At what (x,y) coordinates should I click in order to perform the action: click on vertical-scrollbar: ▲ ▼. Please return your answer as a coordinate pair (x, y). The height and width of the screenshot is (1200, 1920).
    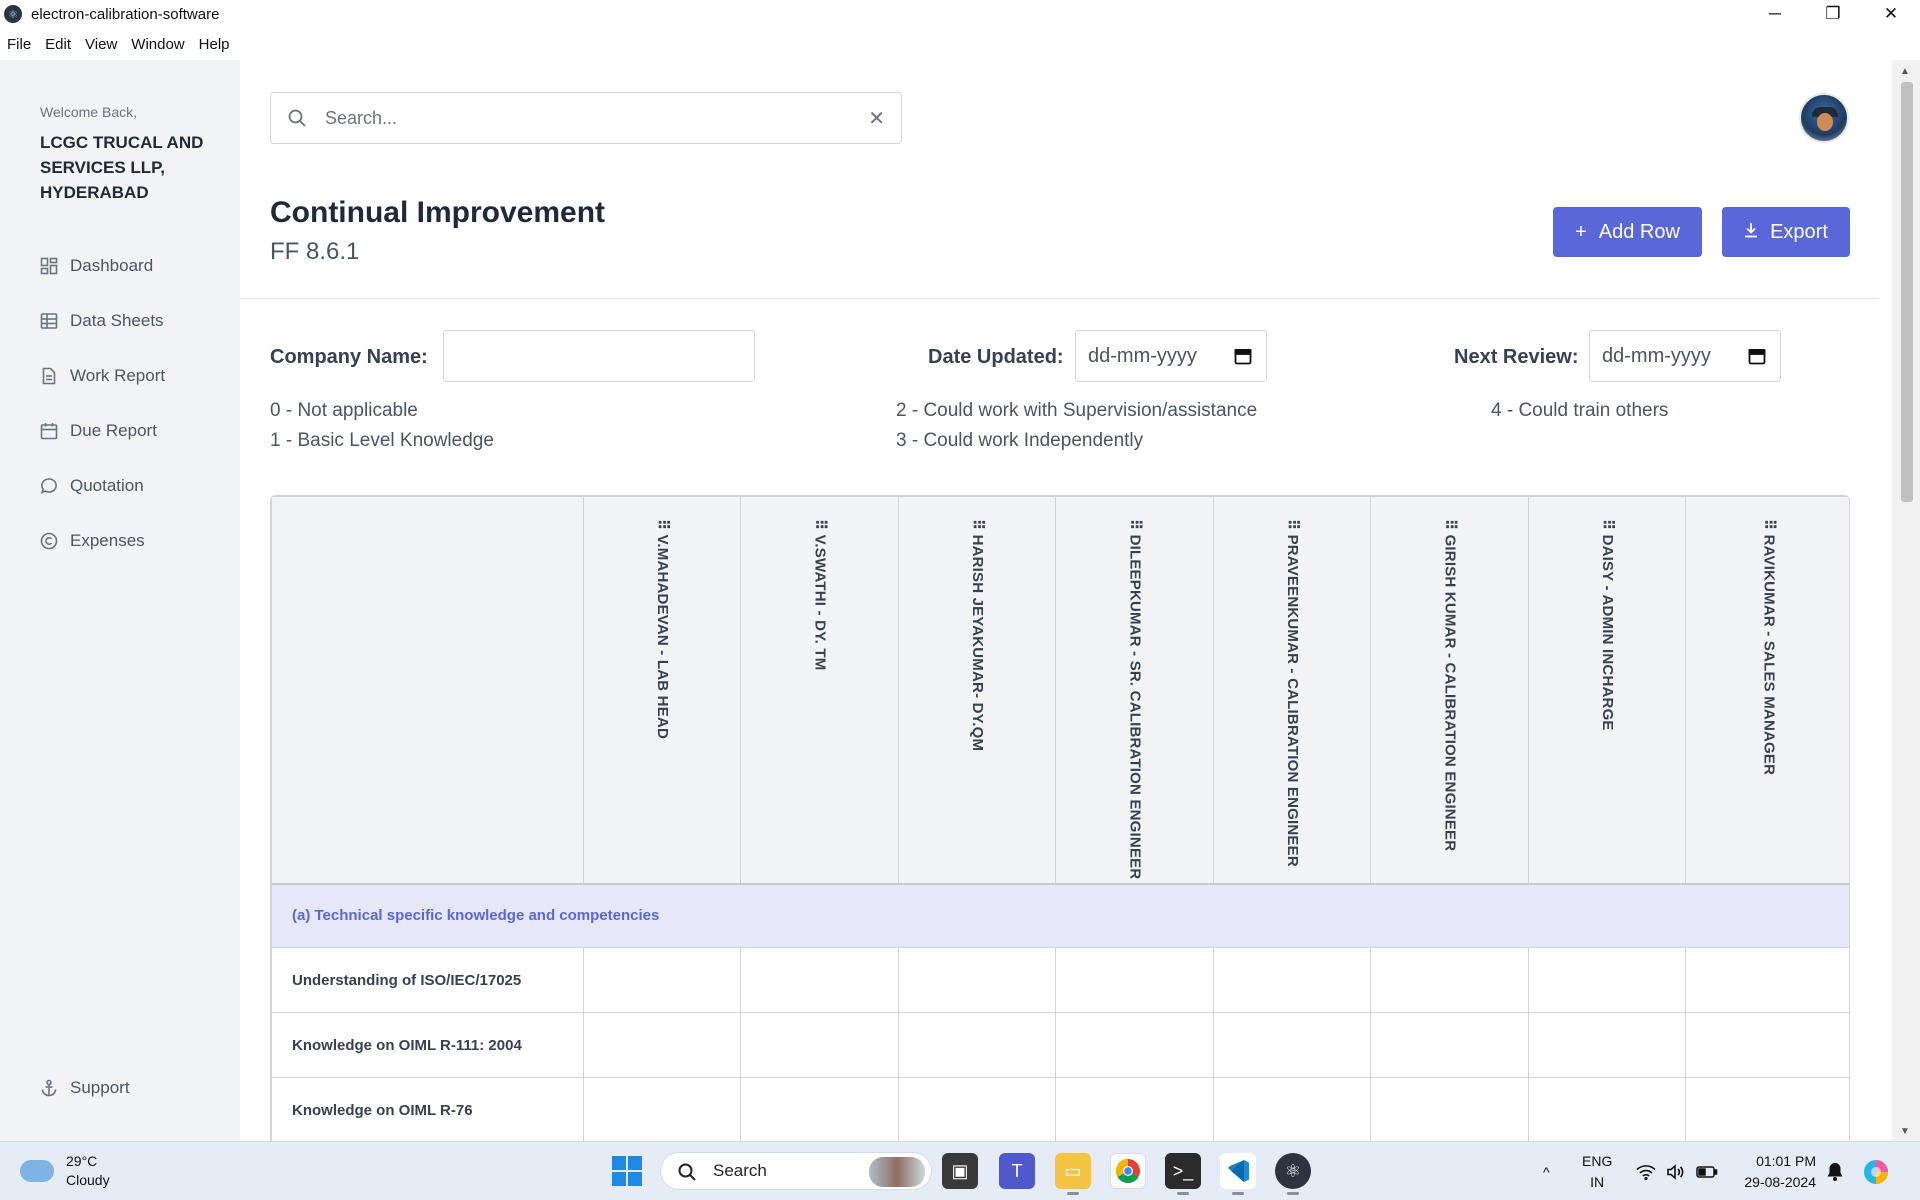
    Looking at the image, I should click on (1906, 600).